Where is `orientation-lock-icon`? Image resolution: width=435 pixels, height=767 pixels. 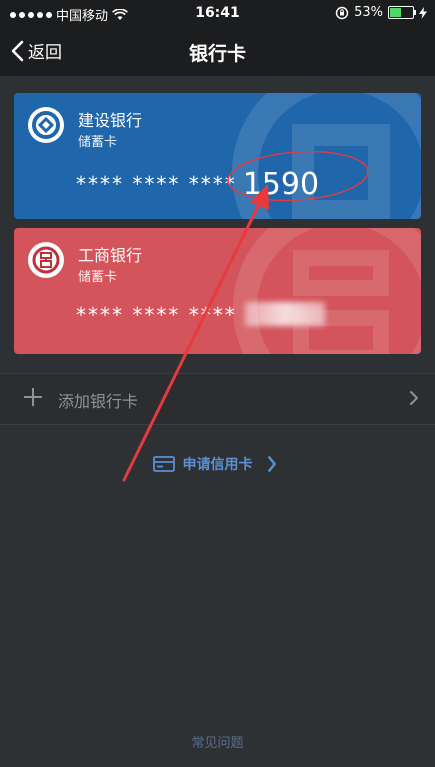
orientation-lock-icon is located at coordinates (342, 12).